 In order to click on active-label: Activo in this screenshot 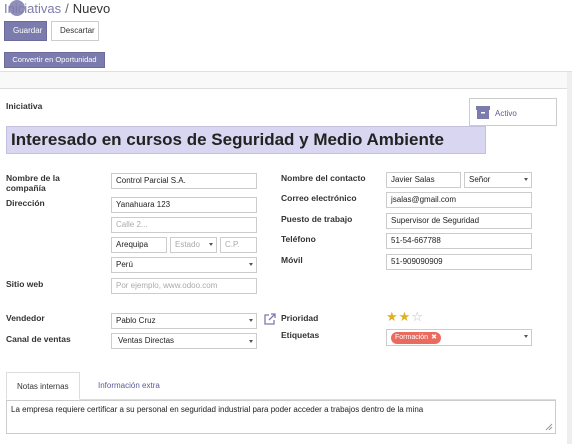, I will do `click(506, 113)`.